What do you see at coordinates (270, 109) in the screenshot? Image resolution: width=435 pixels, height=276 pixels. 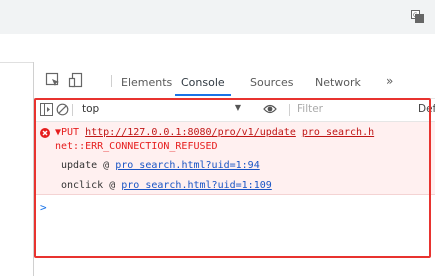 I see `eye-icon` at bounding box center [270, 109].